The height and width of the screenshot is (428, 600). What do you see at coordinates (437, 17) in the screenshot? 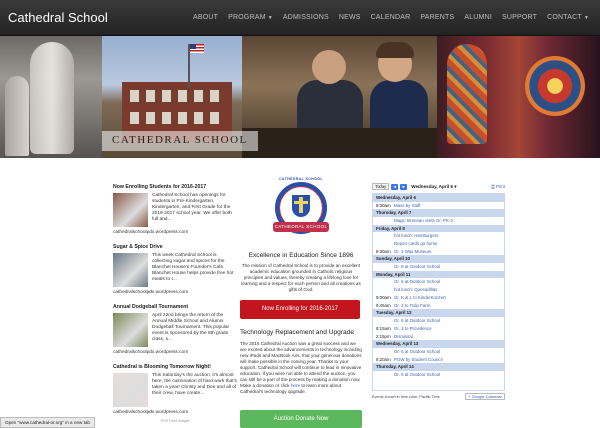
I see `nav-item-parents: PARENTS` at bounding box center [437, 17].